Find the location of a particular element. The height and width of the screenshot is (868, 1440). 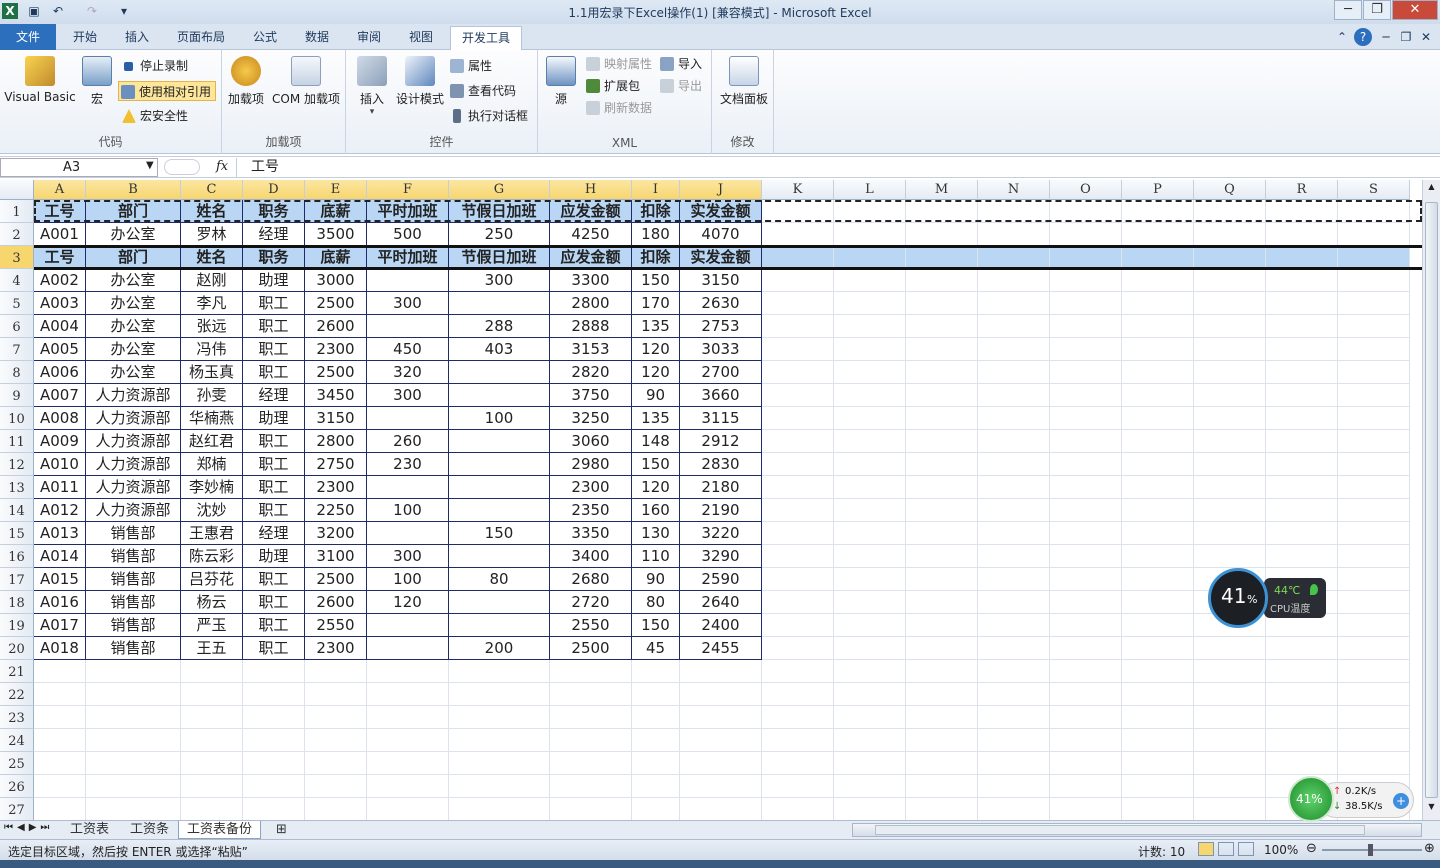

properties-button: 属性 is located at coordinates (470, 66).